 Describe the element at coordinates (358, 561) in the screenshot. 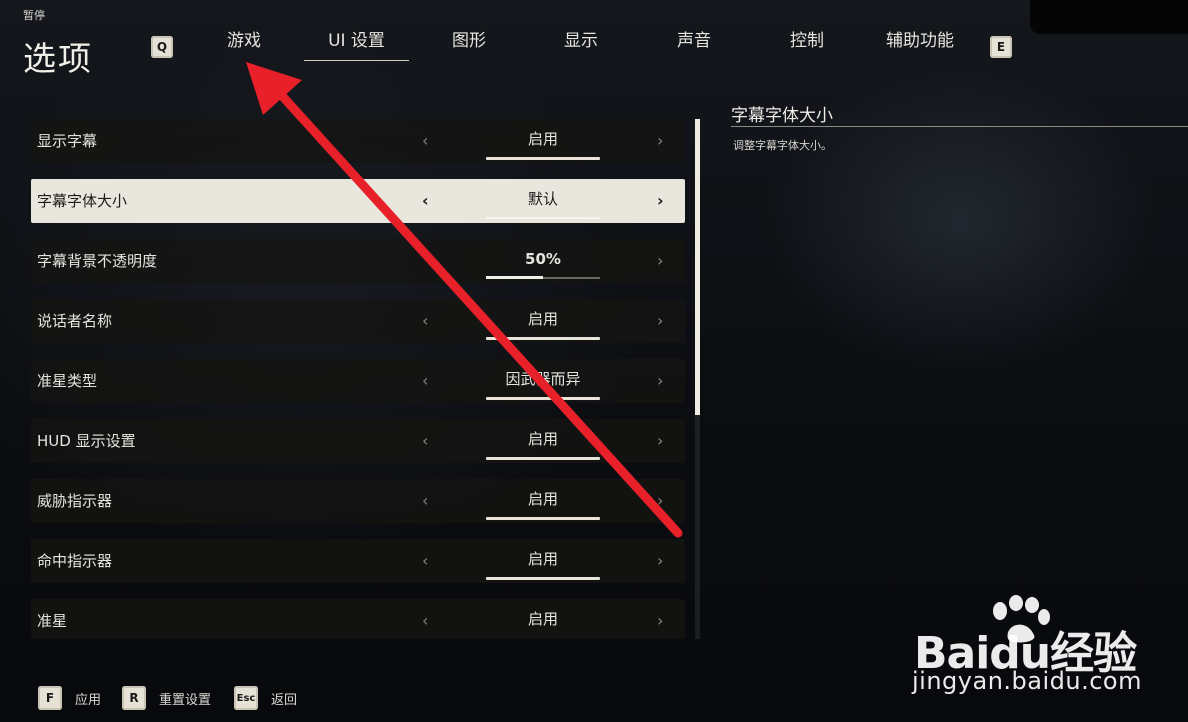

I see `setting-row-hit-indicator: 命中指示器 ‹ 启用 ›` at that location.